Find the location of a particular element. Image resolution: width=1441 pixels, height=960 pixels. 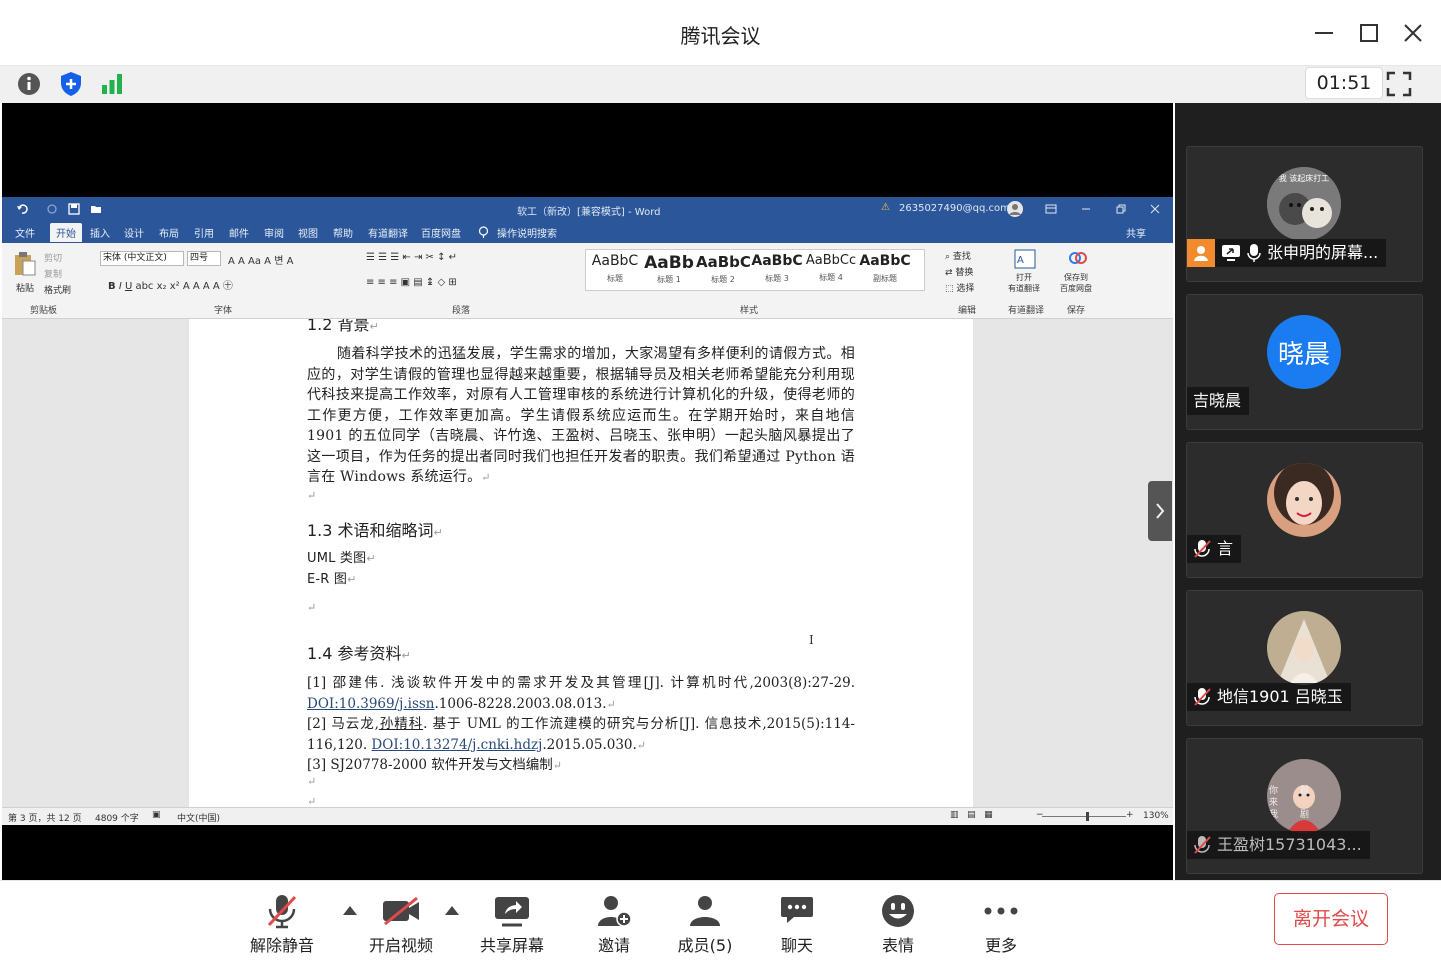

more-button: 更多 is located at coordinates (1001, 923).